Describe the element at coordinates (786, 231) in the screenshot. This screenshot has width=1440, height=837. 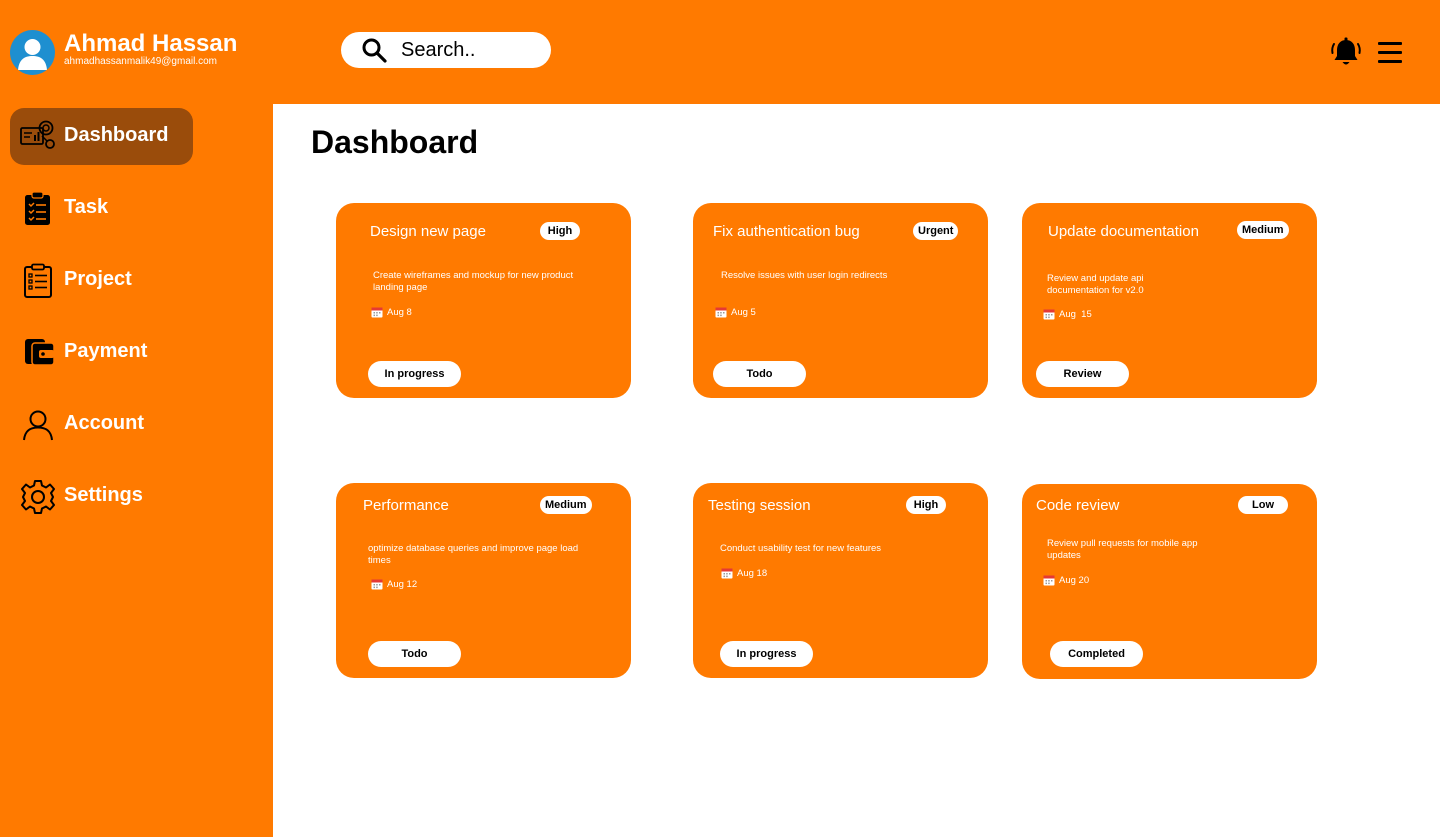
I see `card-title: Fix authentication bug` at that location.